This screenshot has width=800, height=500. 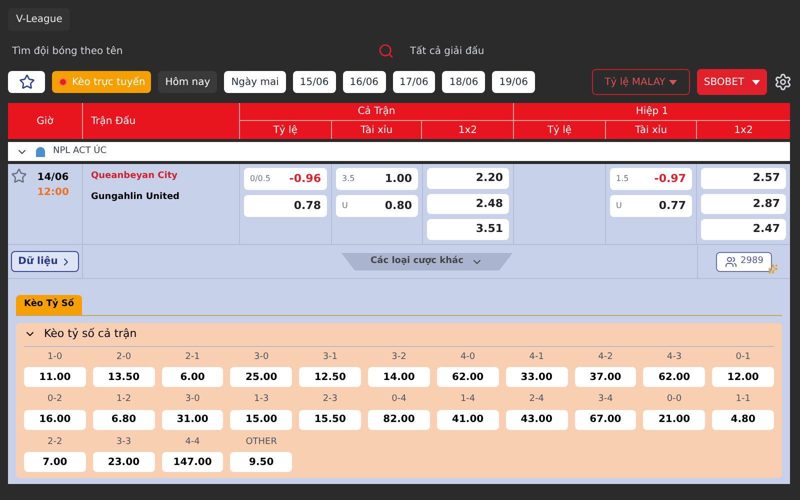 I want to click on league-name: NPL ACT ÚC, so click(x=80, y=151).